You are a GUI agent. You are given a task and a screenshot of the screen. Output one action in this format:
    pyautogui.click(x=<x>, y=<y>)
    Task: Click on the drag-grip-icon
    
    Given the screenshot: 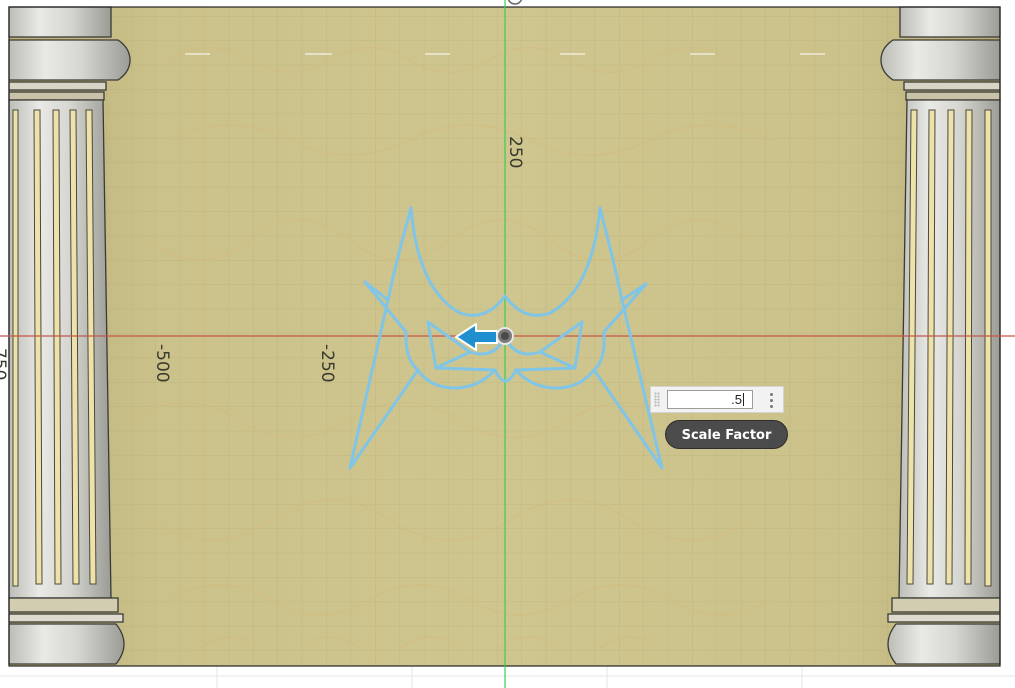 What is the action you would take?
    pyautogui.click(x=657, y=399)
    